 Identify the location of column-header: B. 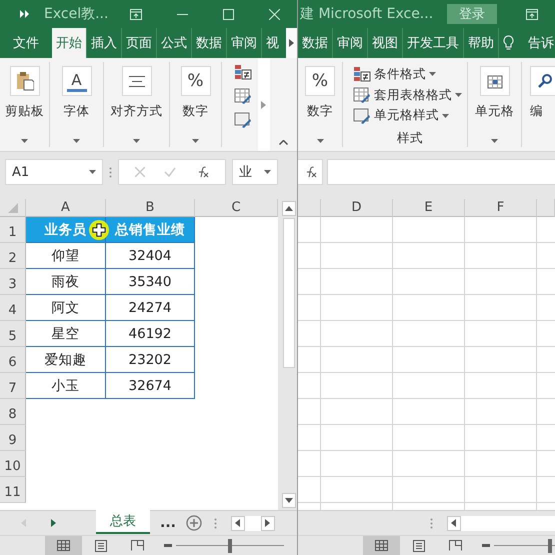
(150, 208).